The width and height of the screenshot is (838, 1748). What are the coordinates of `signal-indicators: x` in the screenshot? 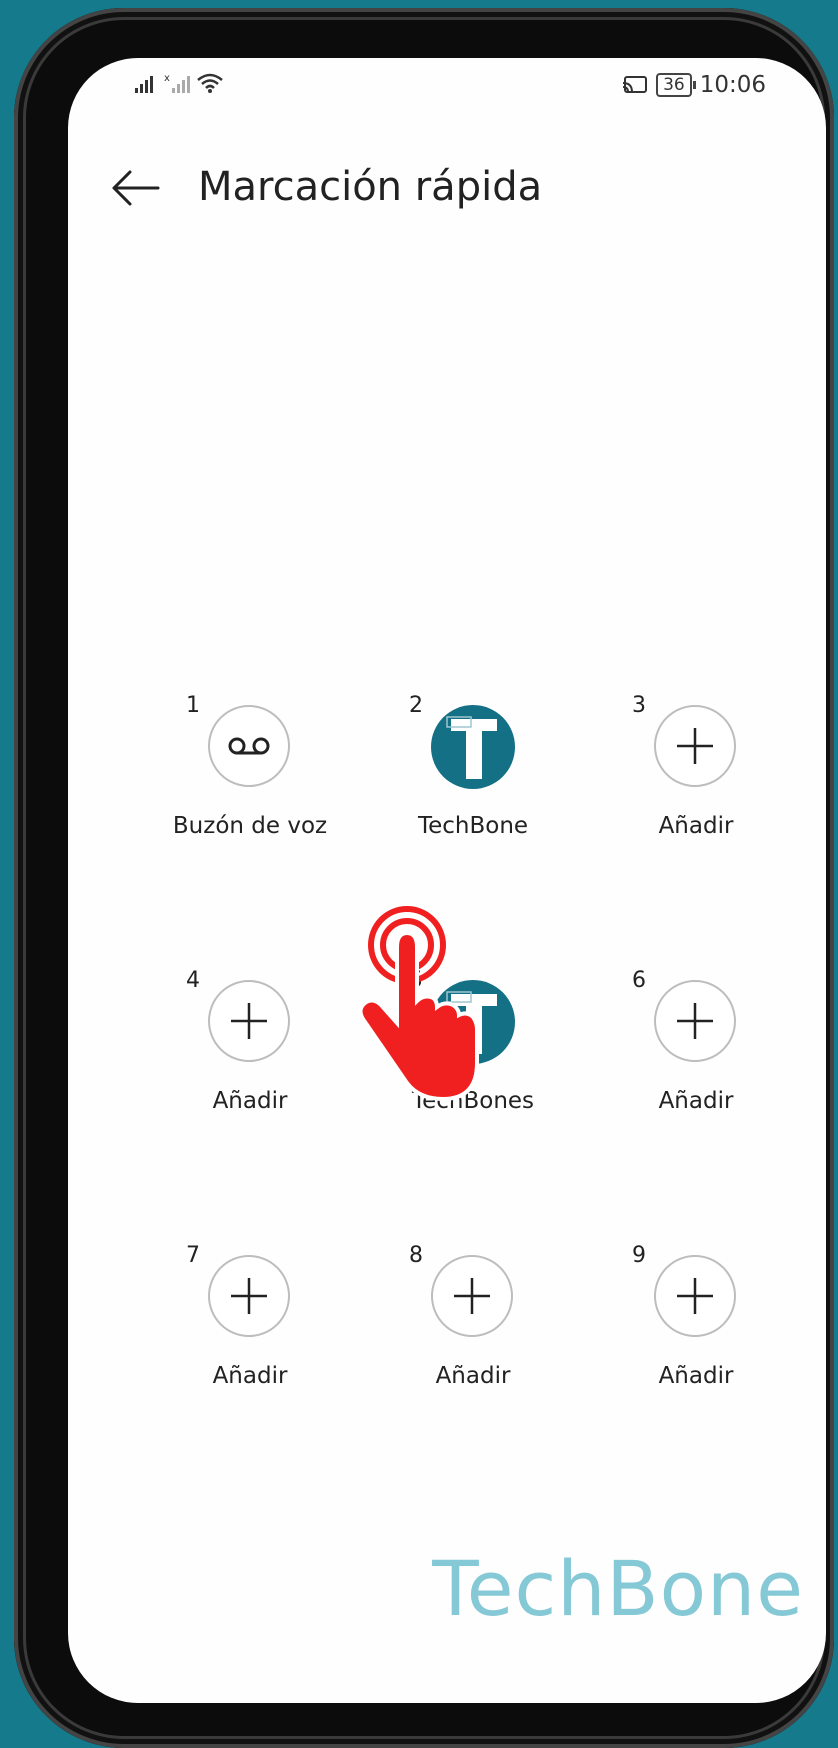 It's located at (179, 83).